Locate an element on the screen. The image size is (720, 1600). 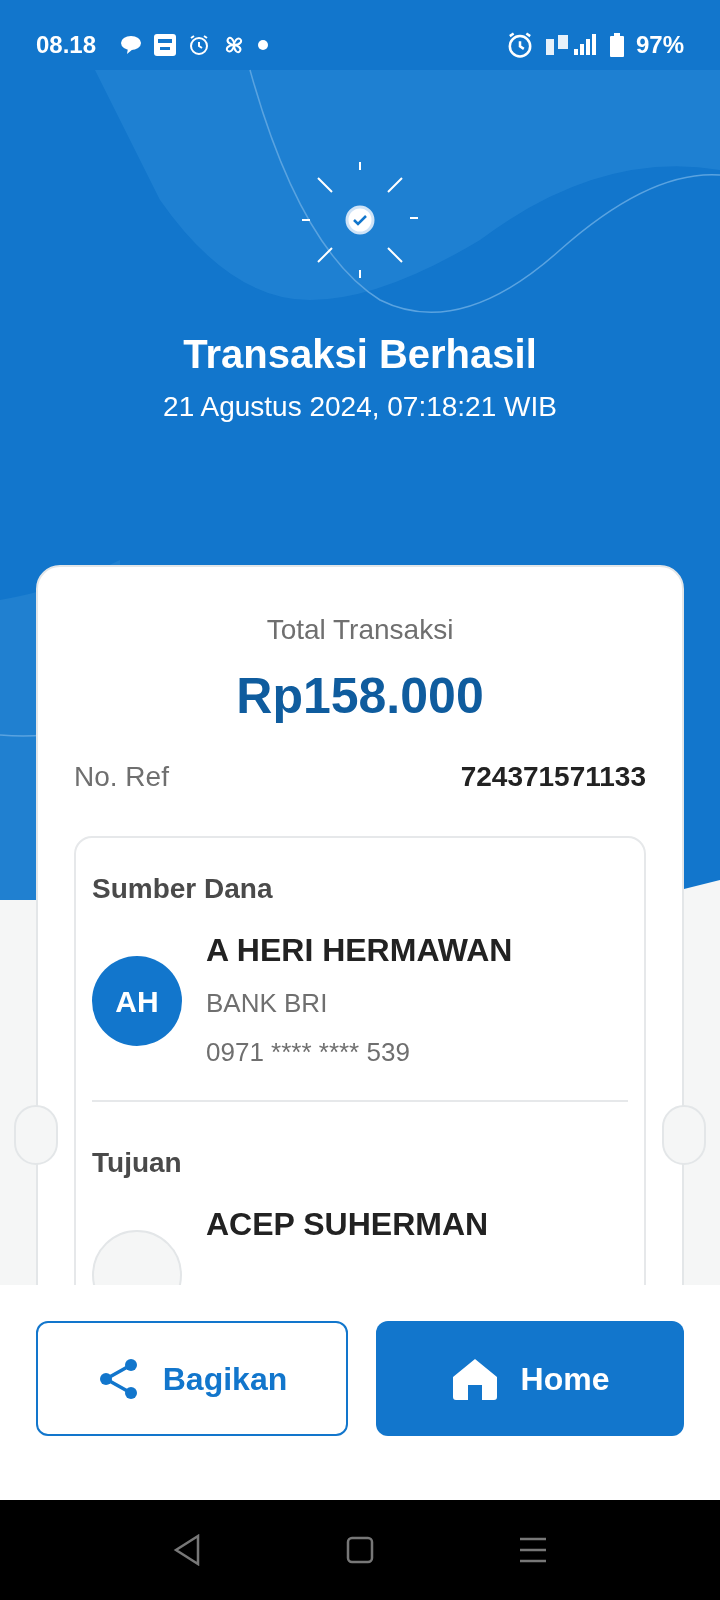
share-button: Bagikan is located at coordinates (192, 1378).